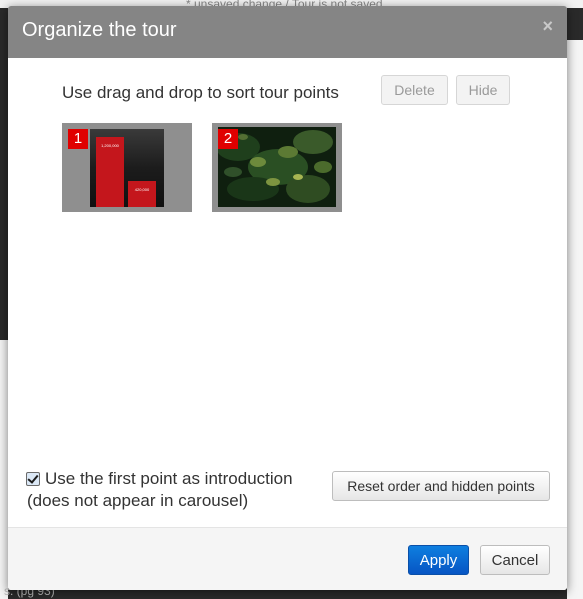  What do you see at coordinates (575, 319) in the screenshot?
I see `background-page-edge-right` at bounding box center [575, 319].